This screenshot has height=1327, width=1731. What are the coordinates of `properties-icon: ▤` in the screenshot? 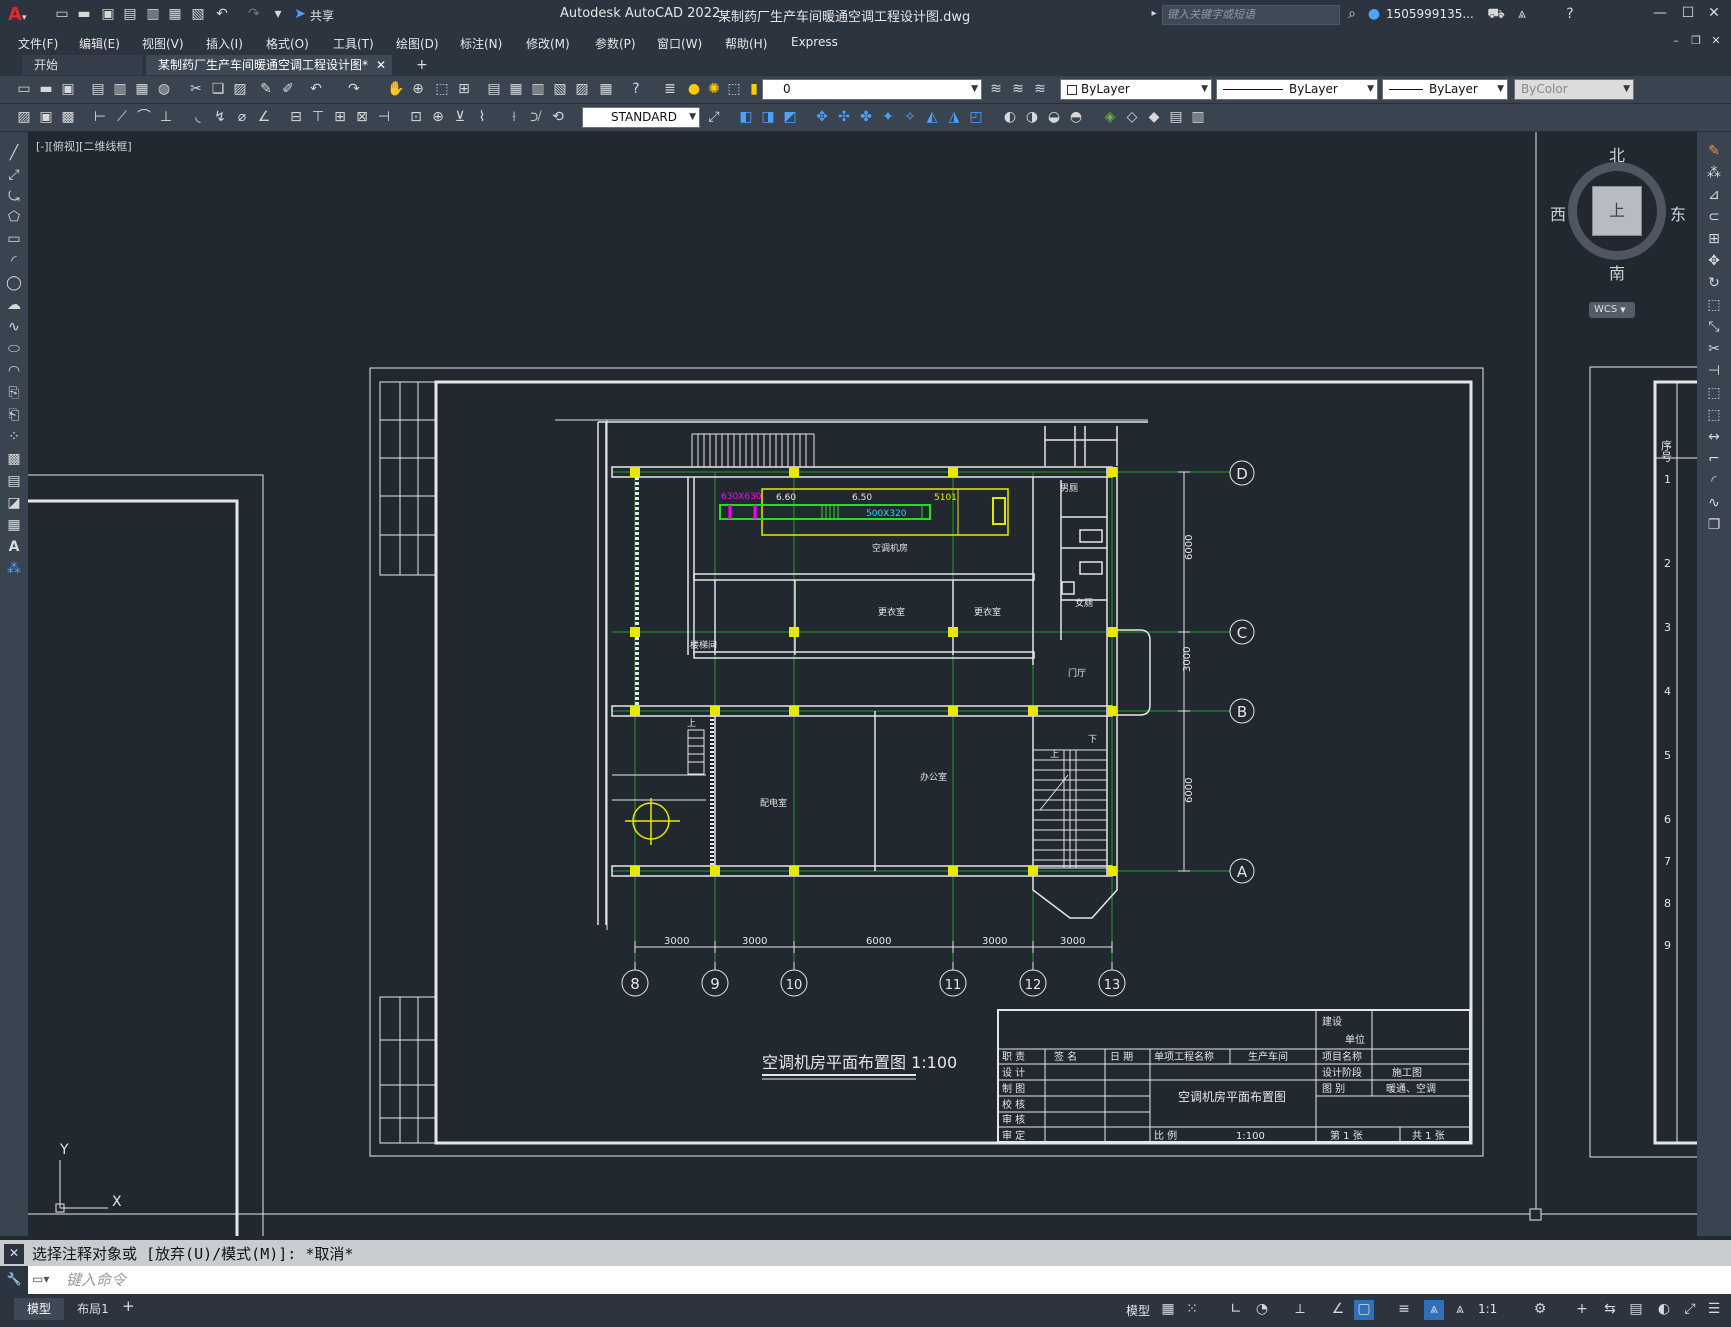 It's located at (494, 90).